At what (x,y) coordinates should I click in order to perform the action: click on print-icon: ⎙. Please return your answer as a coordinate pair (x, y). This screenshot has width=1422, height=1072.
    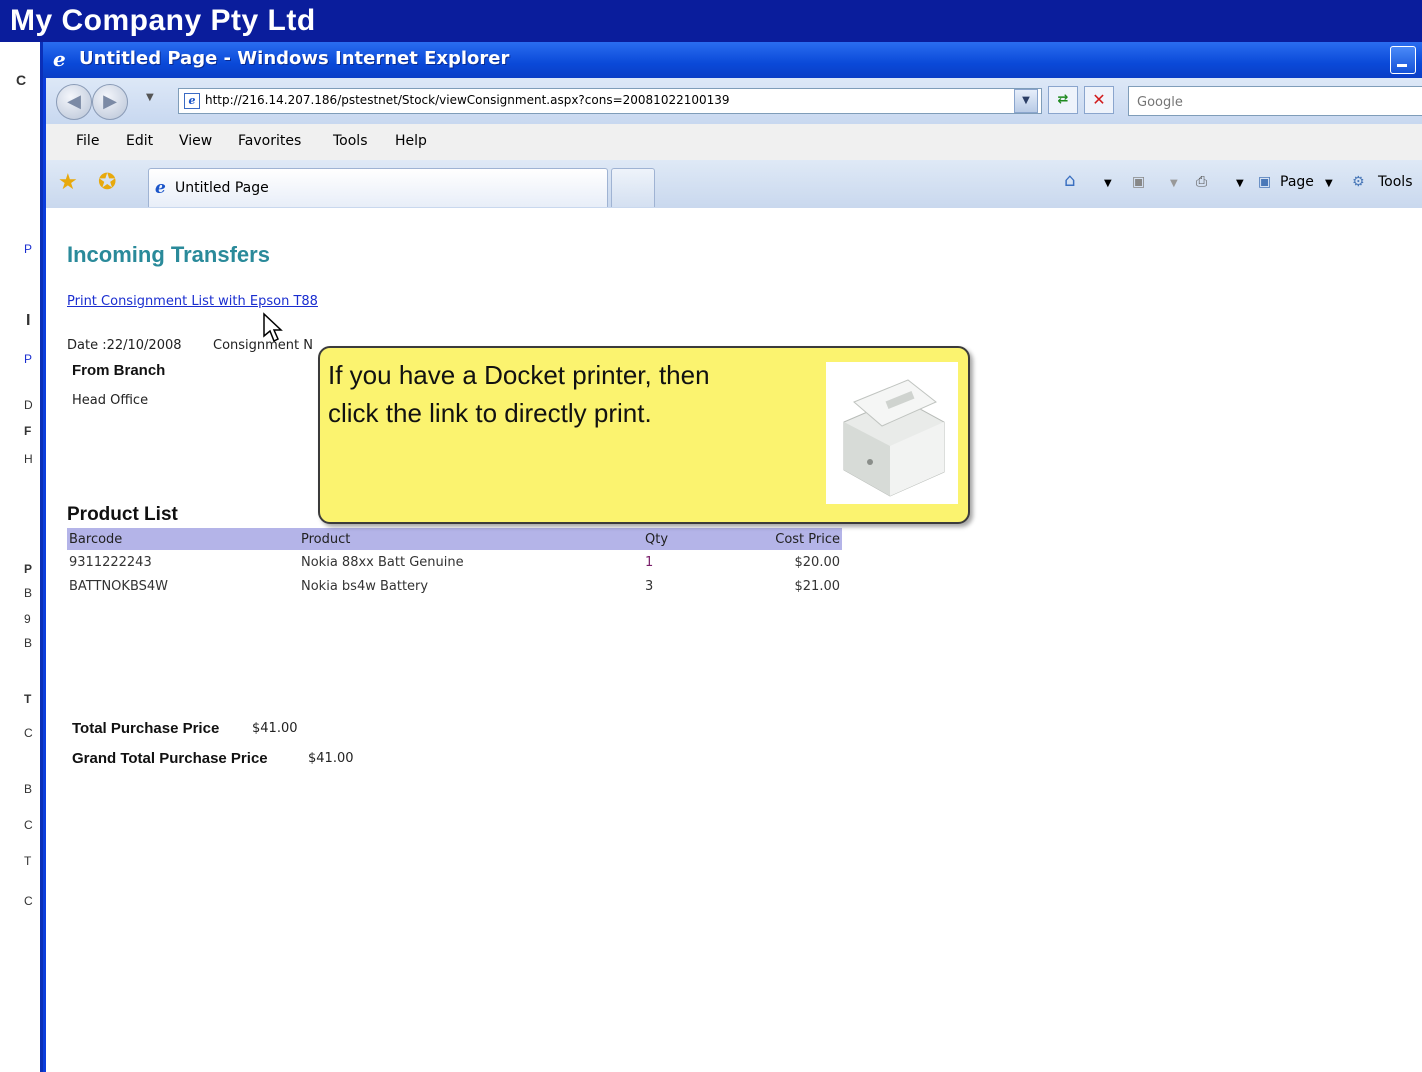
    Looking at the image, I should click on (1201, 182).